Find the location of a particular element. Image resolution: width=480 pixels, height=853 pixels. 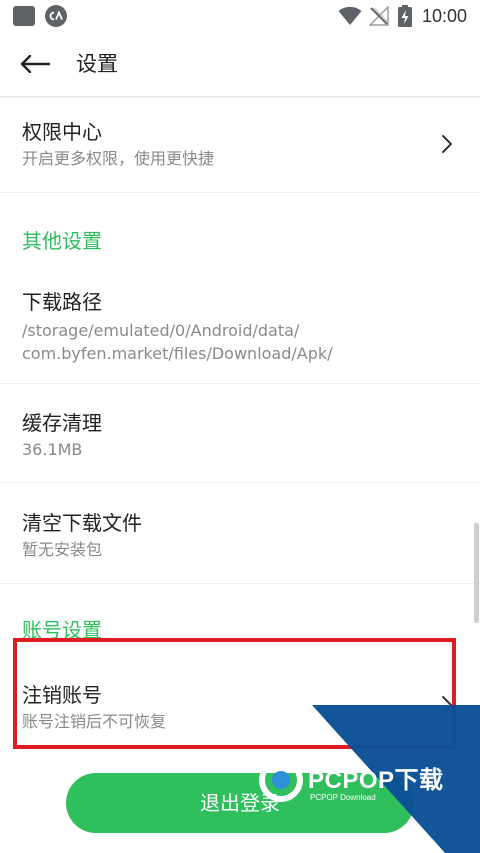

clear-downloads-item: 清空下载文件 暂无安装包 is located at coordinates (240, 533).